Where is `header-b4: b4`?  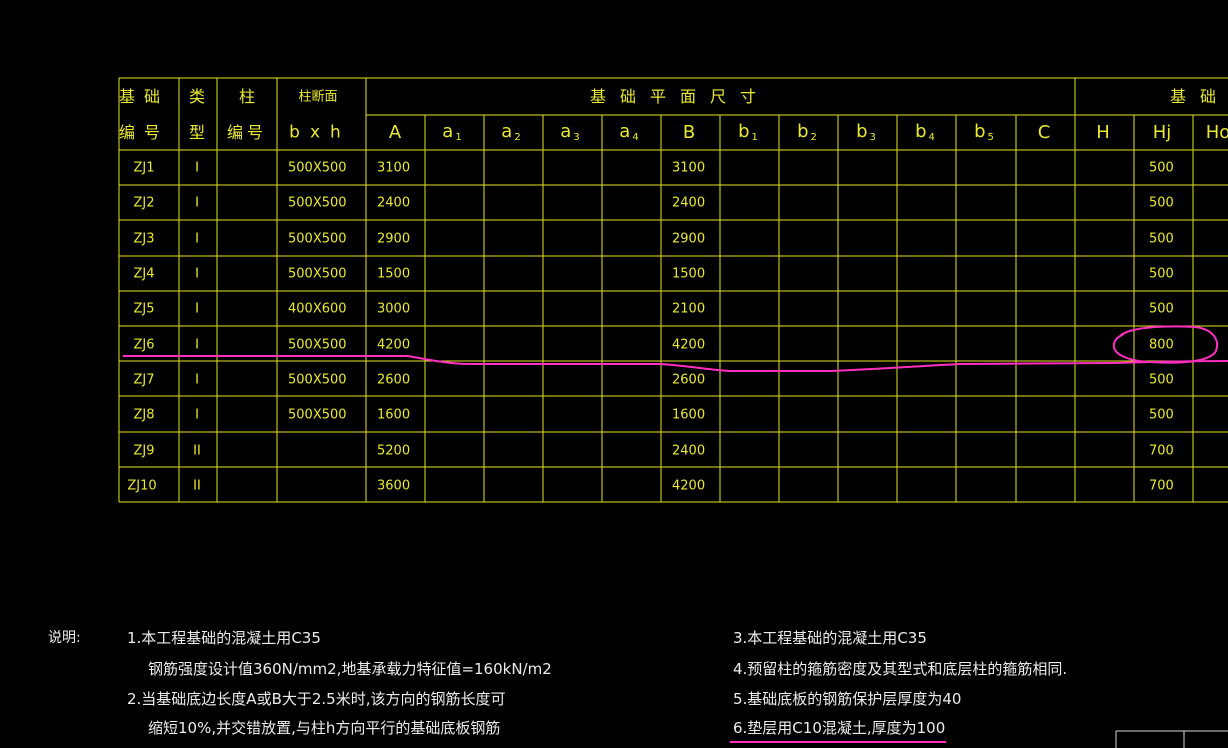
header-b4: b4 is located at coordinates (925, 132).